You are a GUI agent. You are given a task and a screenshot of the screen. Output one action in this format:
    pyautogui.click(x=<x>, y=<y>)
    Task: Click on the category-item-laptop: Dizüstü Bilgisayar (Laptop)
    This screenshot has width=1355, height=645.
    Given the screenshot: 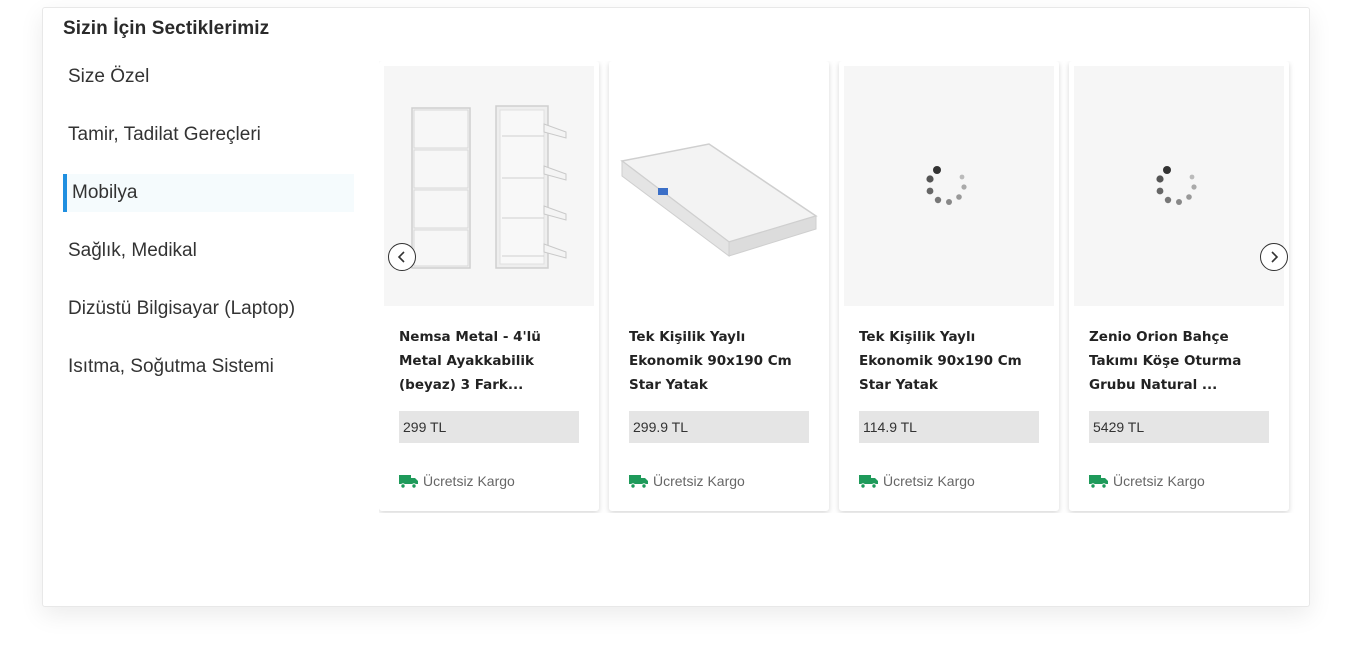 What is the action you would take?
    pyautogui.click(x=208, y=309)
    